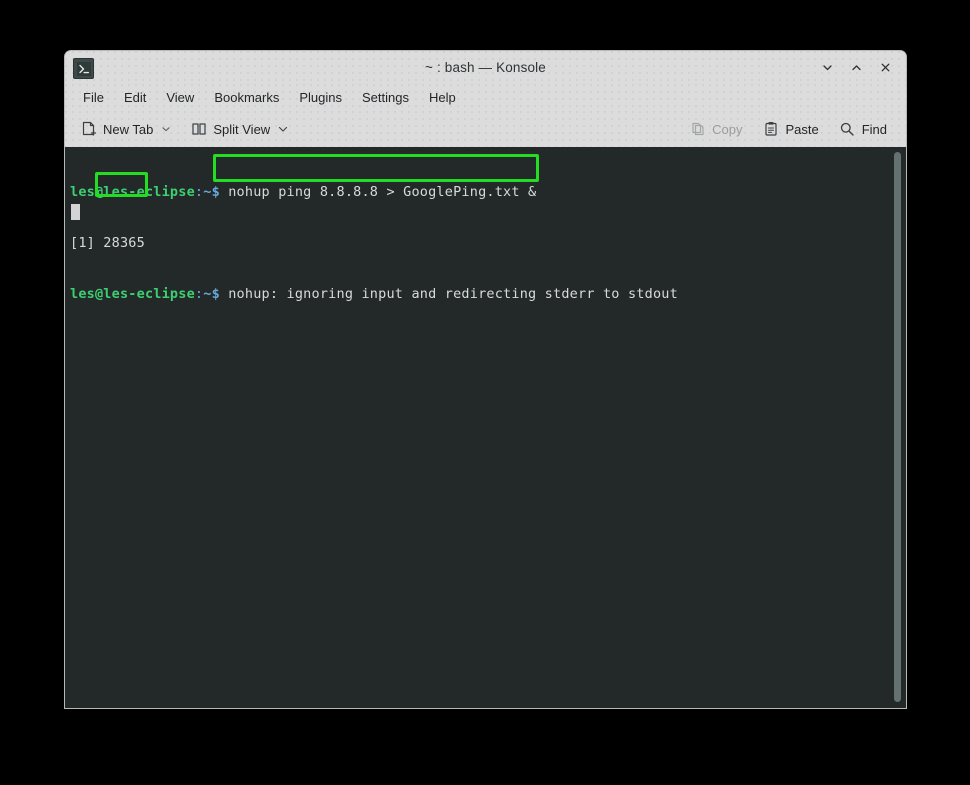 This screenshot has height=785, width=970. I want to click on menu-item-file: File, so click(93, 97).